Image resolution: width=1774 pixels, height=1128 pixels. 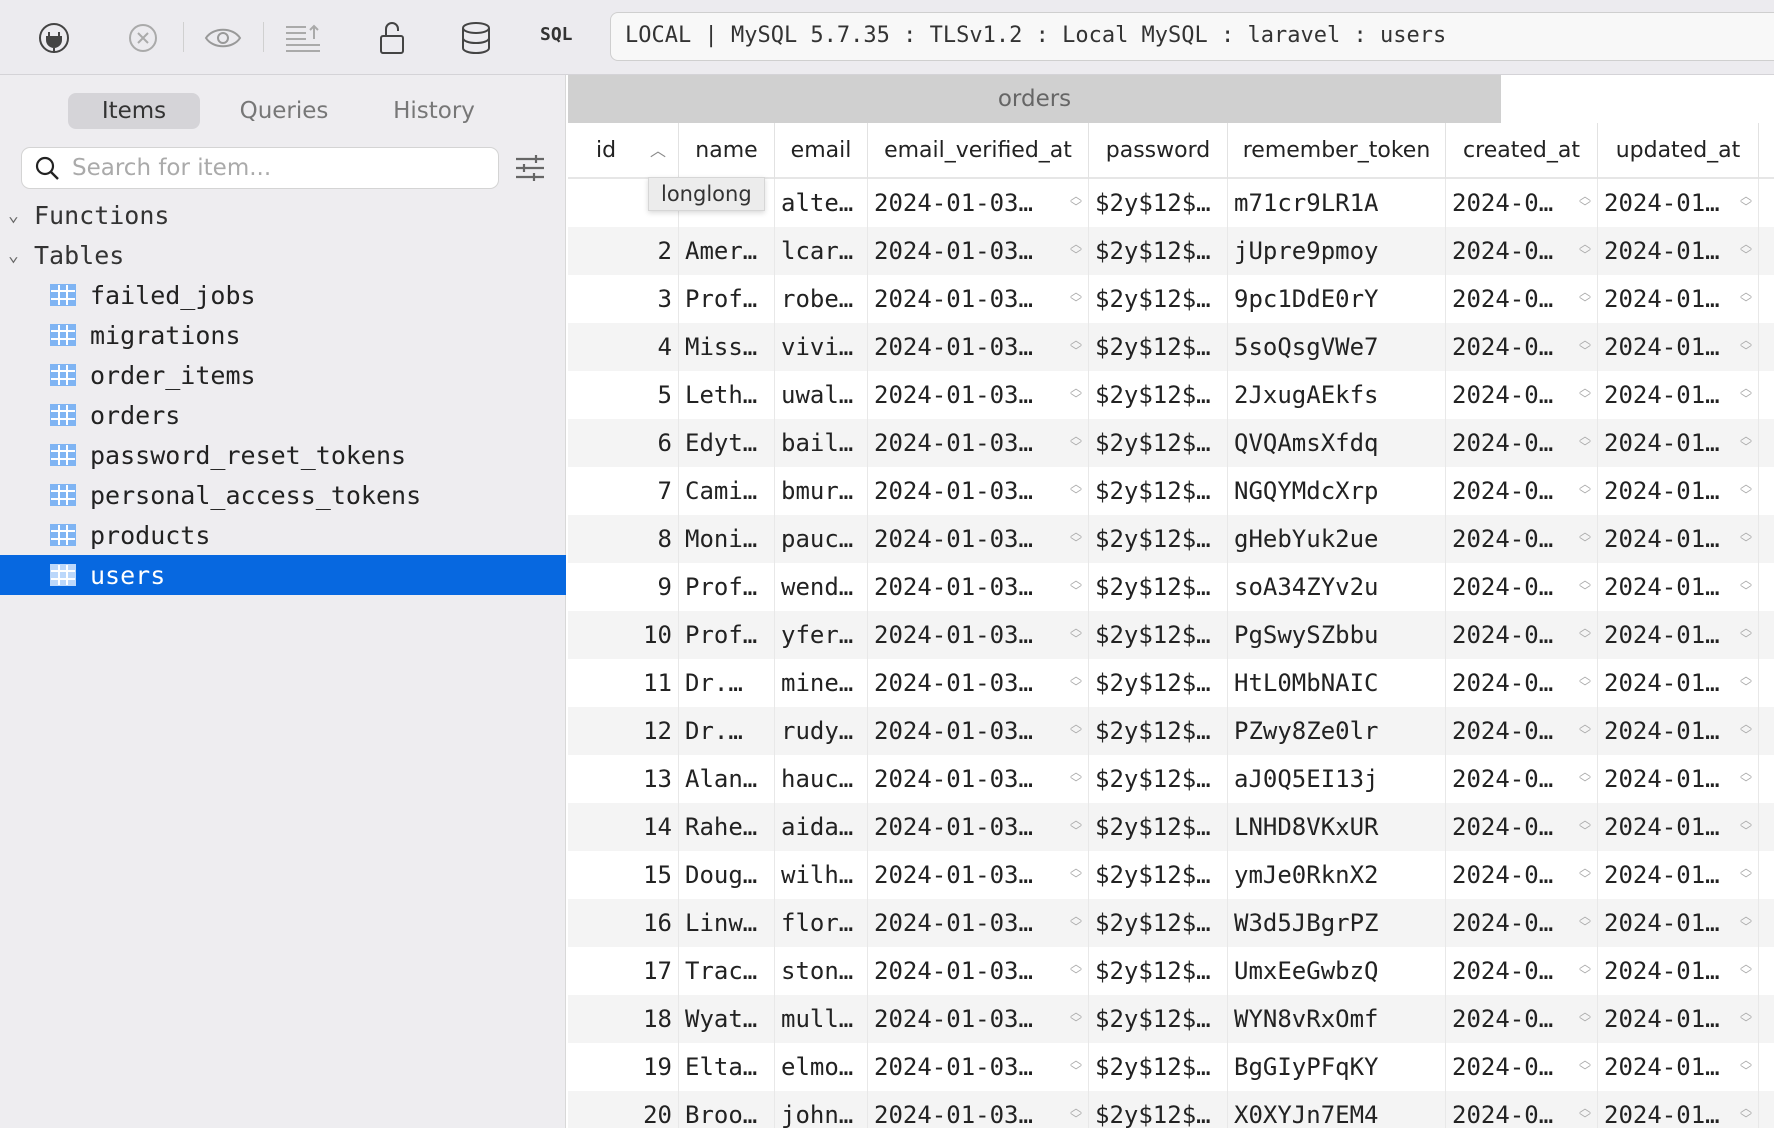 I want to click on filter-settings-icon, so click(x=530, y=170).